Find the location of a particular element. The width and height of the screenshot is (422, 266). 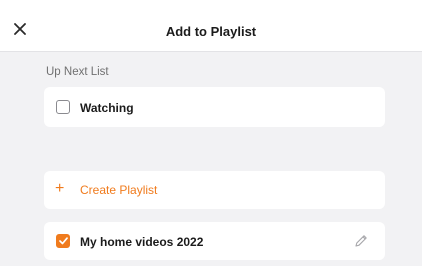

pencil-icon is located at coordinates (361, 241).